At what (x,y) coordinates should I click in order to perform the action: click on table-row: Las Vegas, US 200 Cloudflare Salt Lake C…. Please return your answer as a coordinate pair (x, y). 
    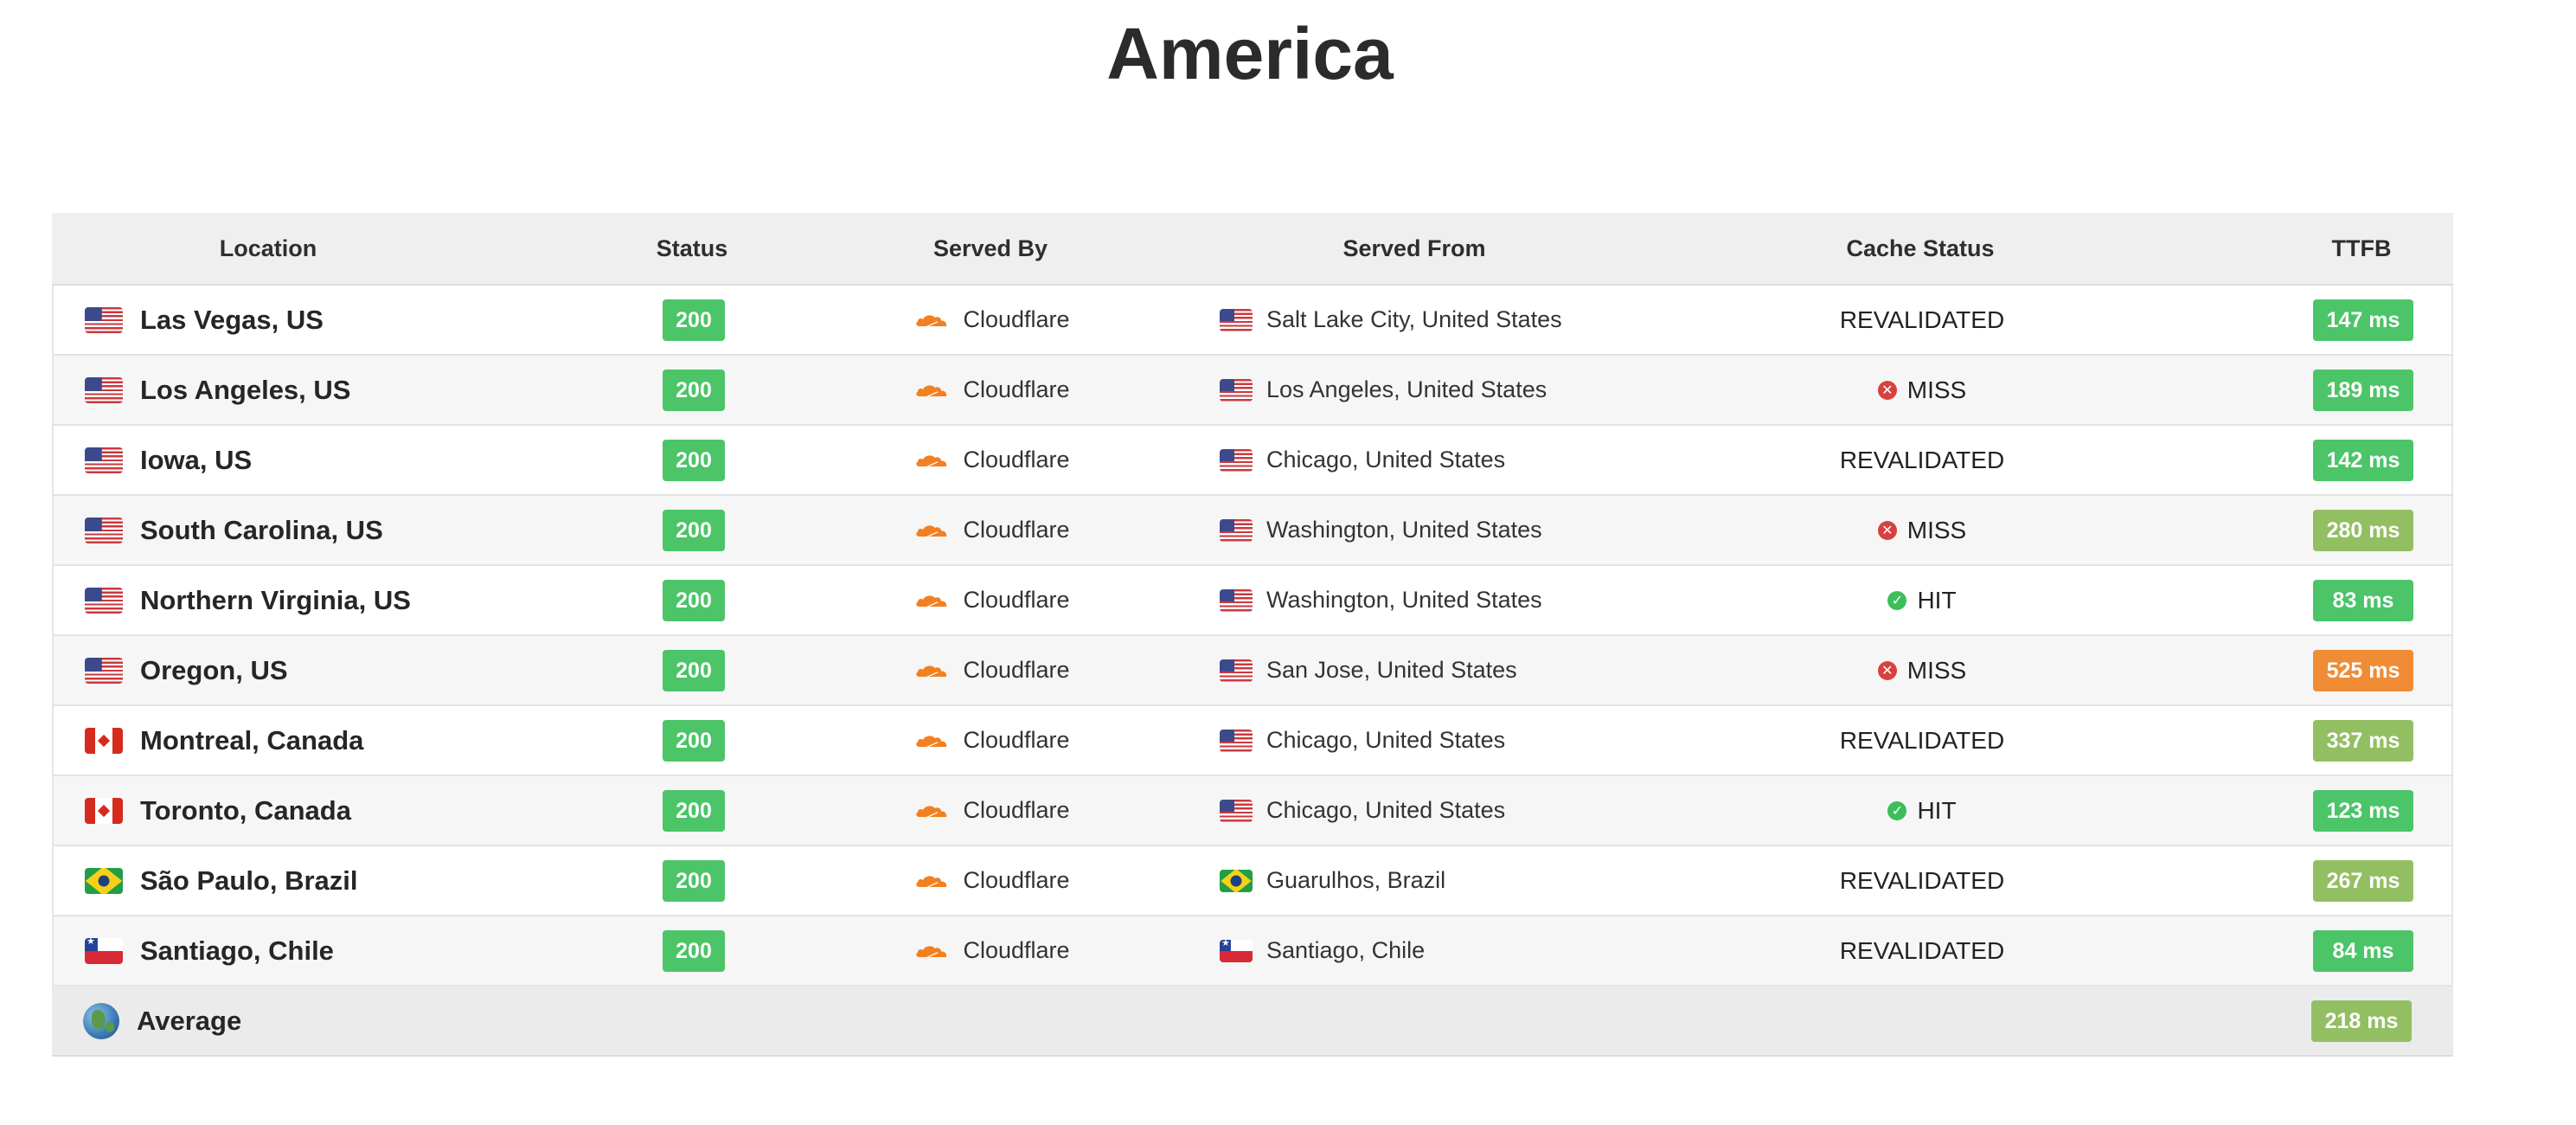
    Looking at the image, I should click on (1252, 321).